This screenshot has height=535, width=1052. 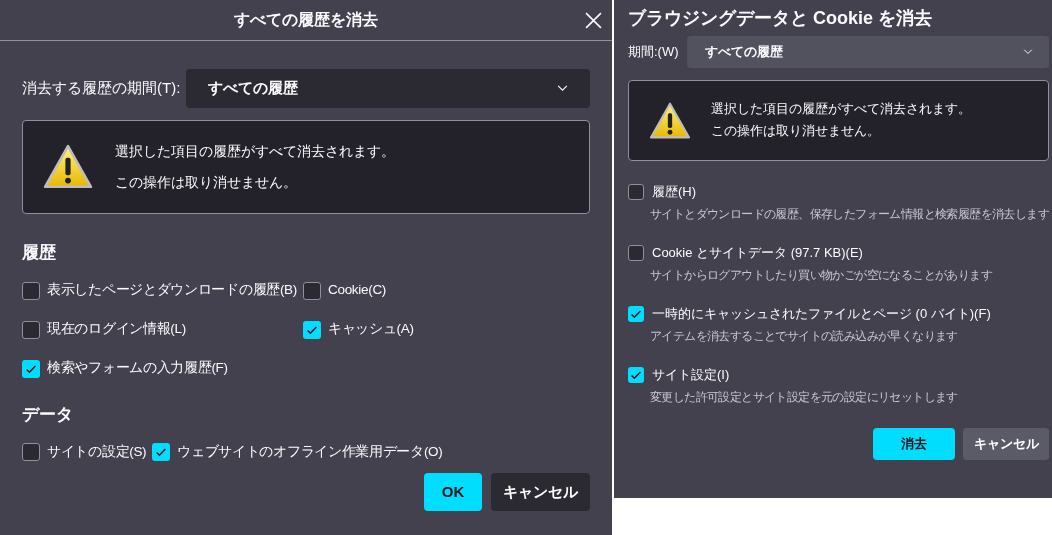 What do you see at coordinates (780, 18) in the screenshot?
I see `dialog-title: ブラウジングデータと Cookie を消去` at bounding box center [780, 18].